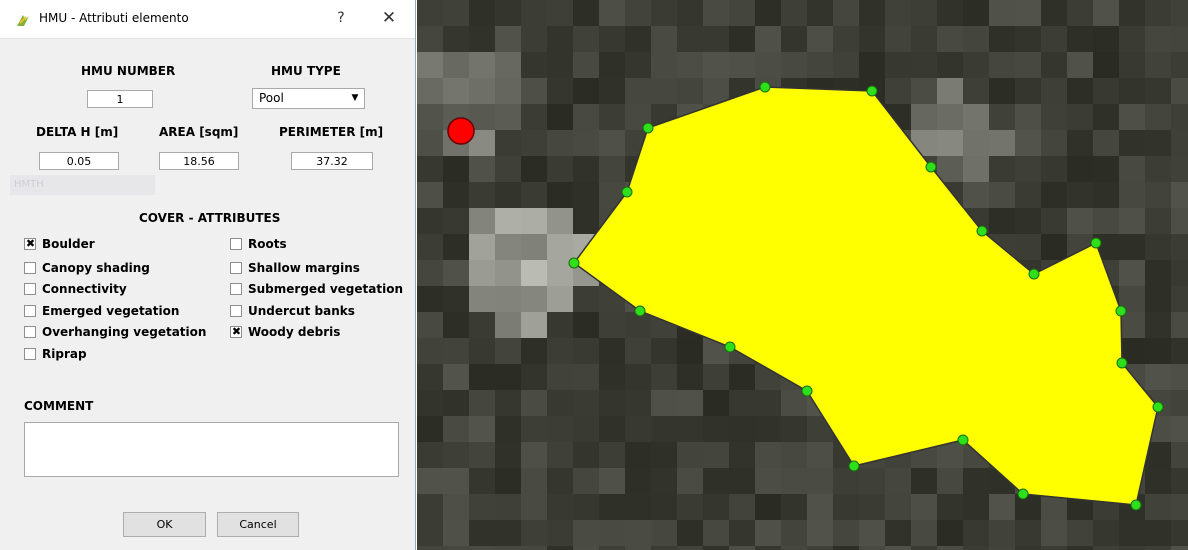  Describe the element at coordinates (295, 268) in the screenshot. I see `checkbox-shallow-margins: Shallow margins` at that location.